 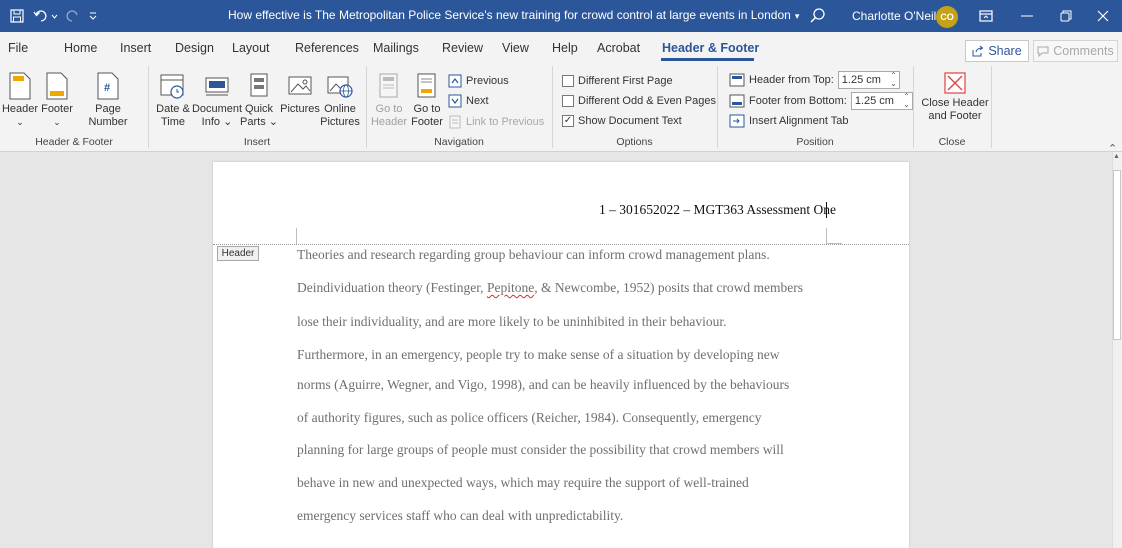 I want to click on tab-layout: Layout, so click(x=251, y=48).